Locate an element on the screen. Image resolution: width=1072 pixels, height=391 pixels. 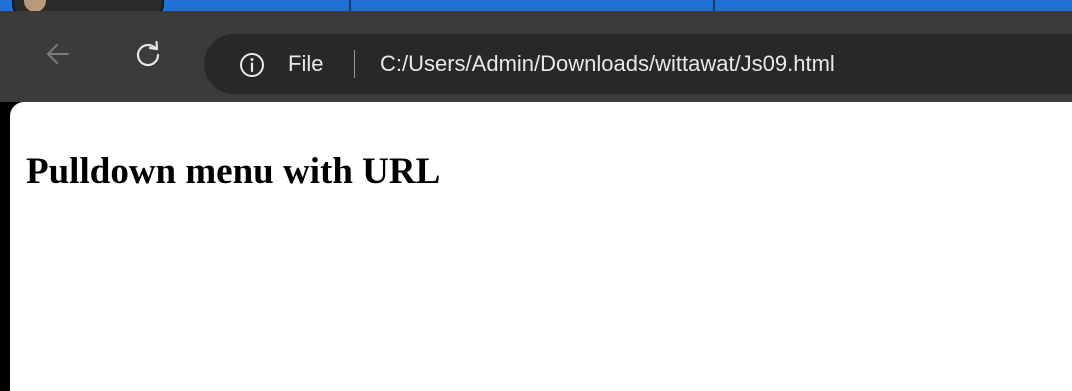
scheme-label: File is located at coordinates (306, 63).